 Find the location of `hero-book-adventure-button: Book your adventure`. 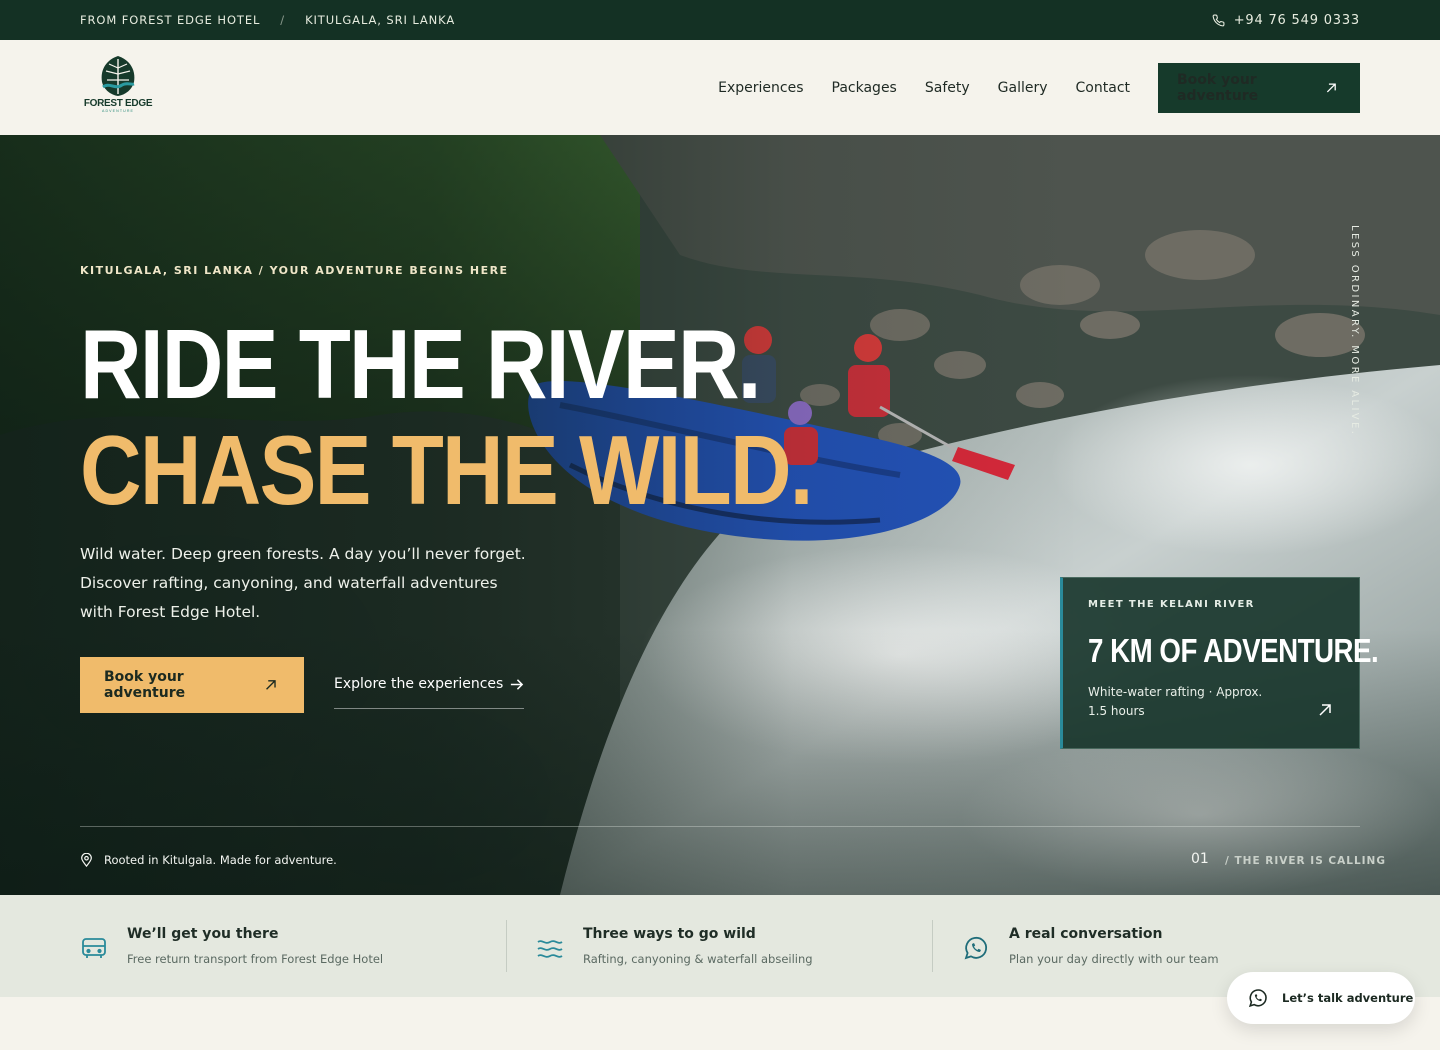

hero-book-adventure-button: Book your adventure is located at coordinates (192, 685).